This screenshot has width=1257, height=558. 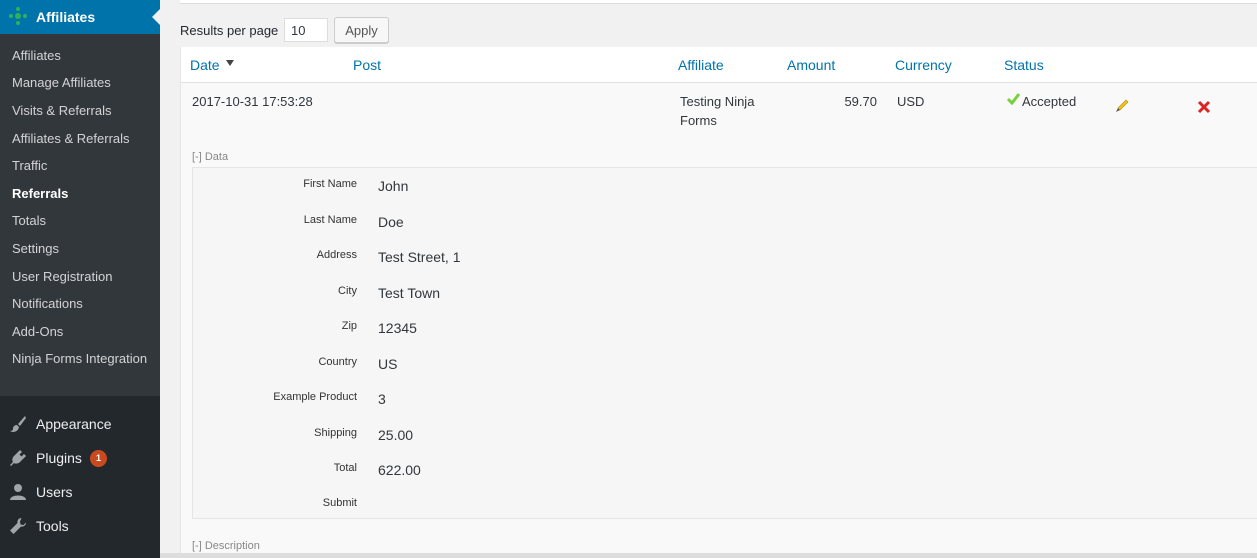 I want to click on data-toggle-link: [-] Data, so click(x=210, y=157).